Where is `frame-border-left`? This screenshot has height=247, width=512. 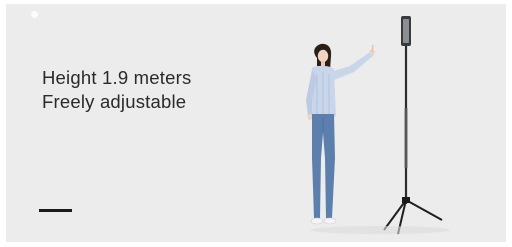
frame-border-left is located at coordinates (3, 123).